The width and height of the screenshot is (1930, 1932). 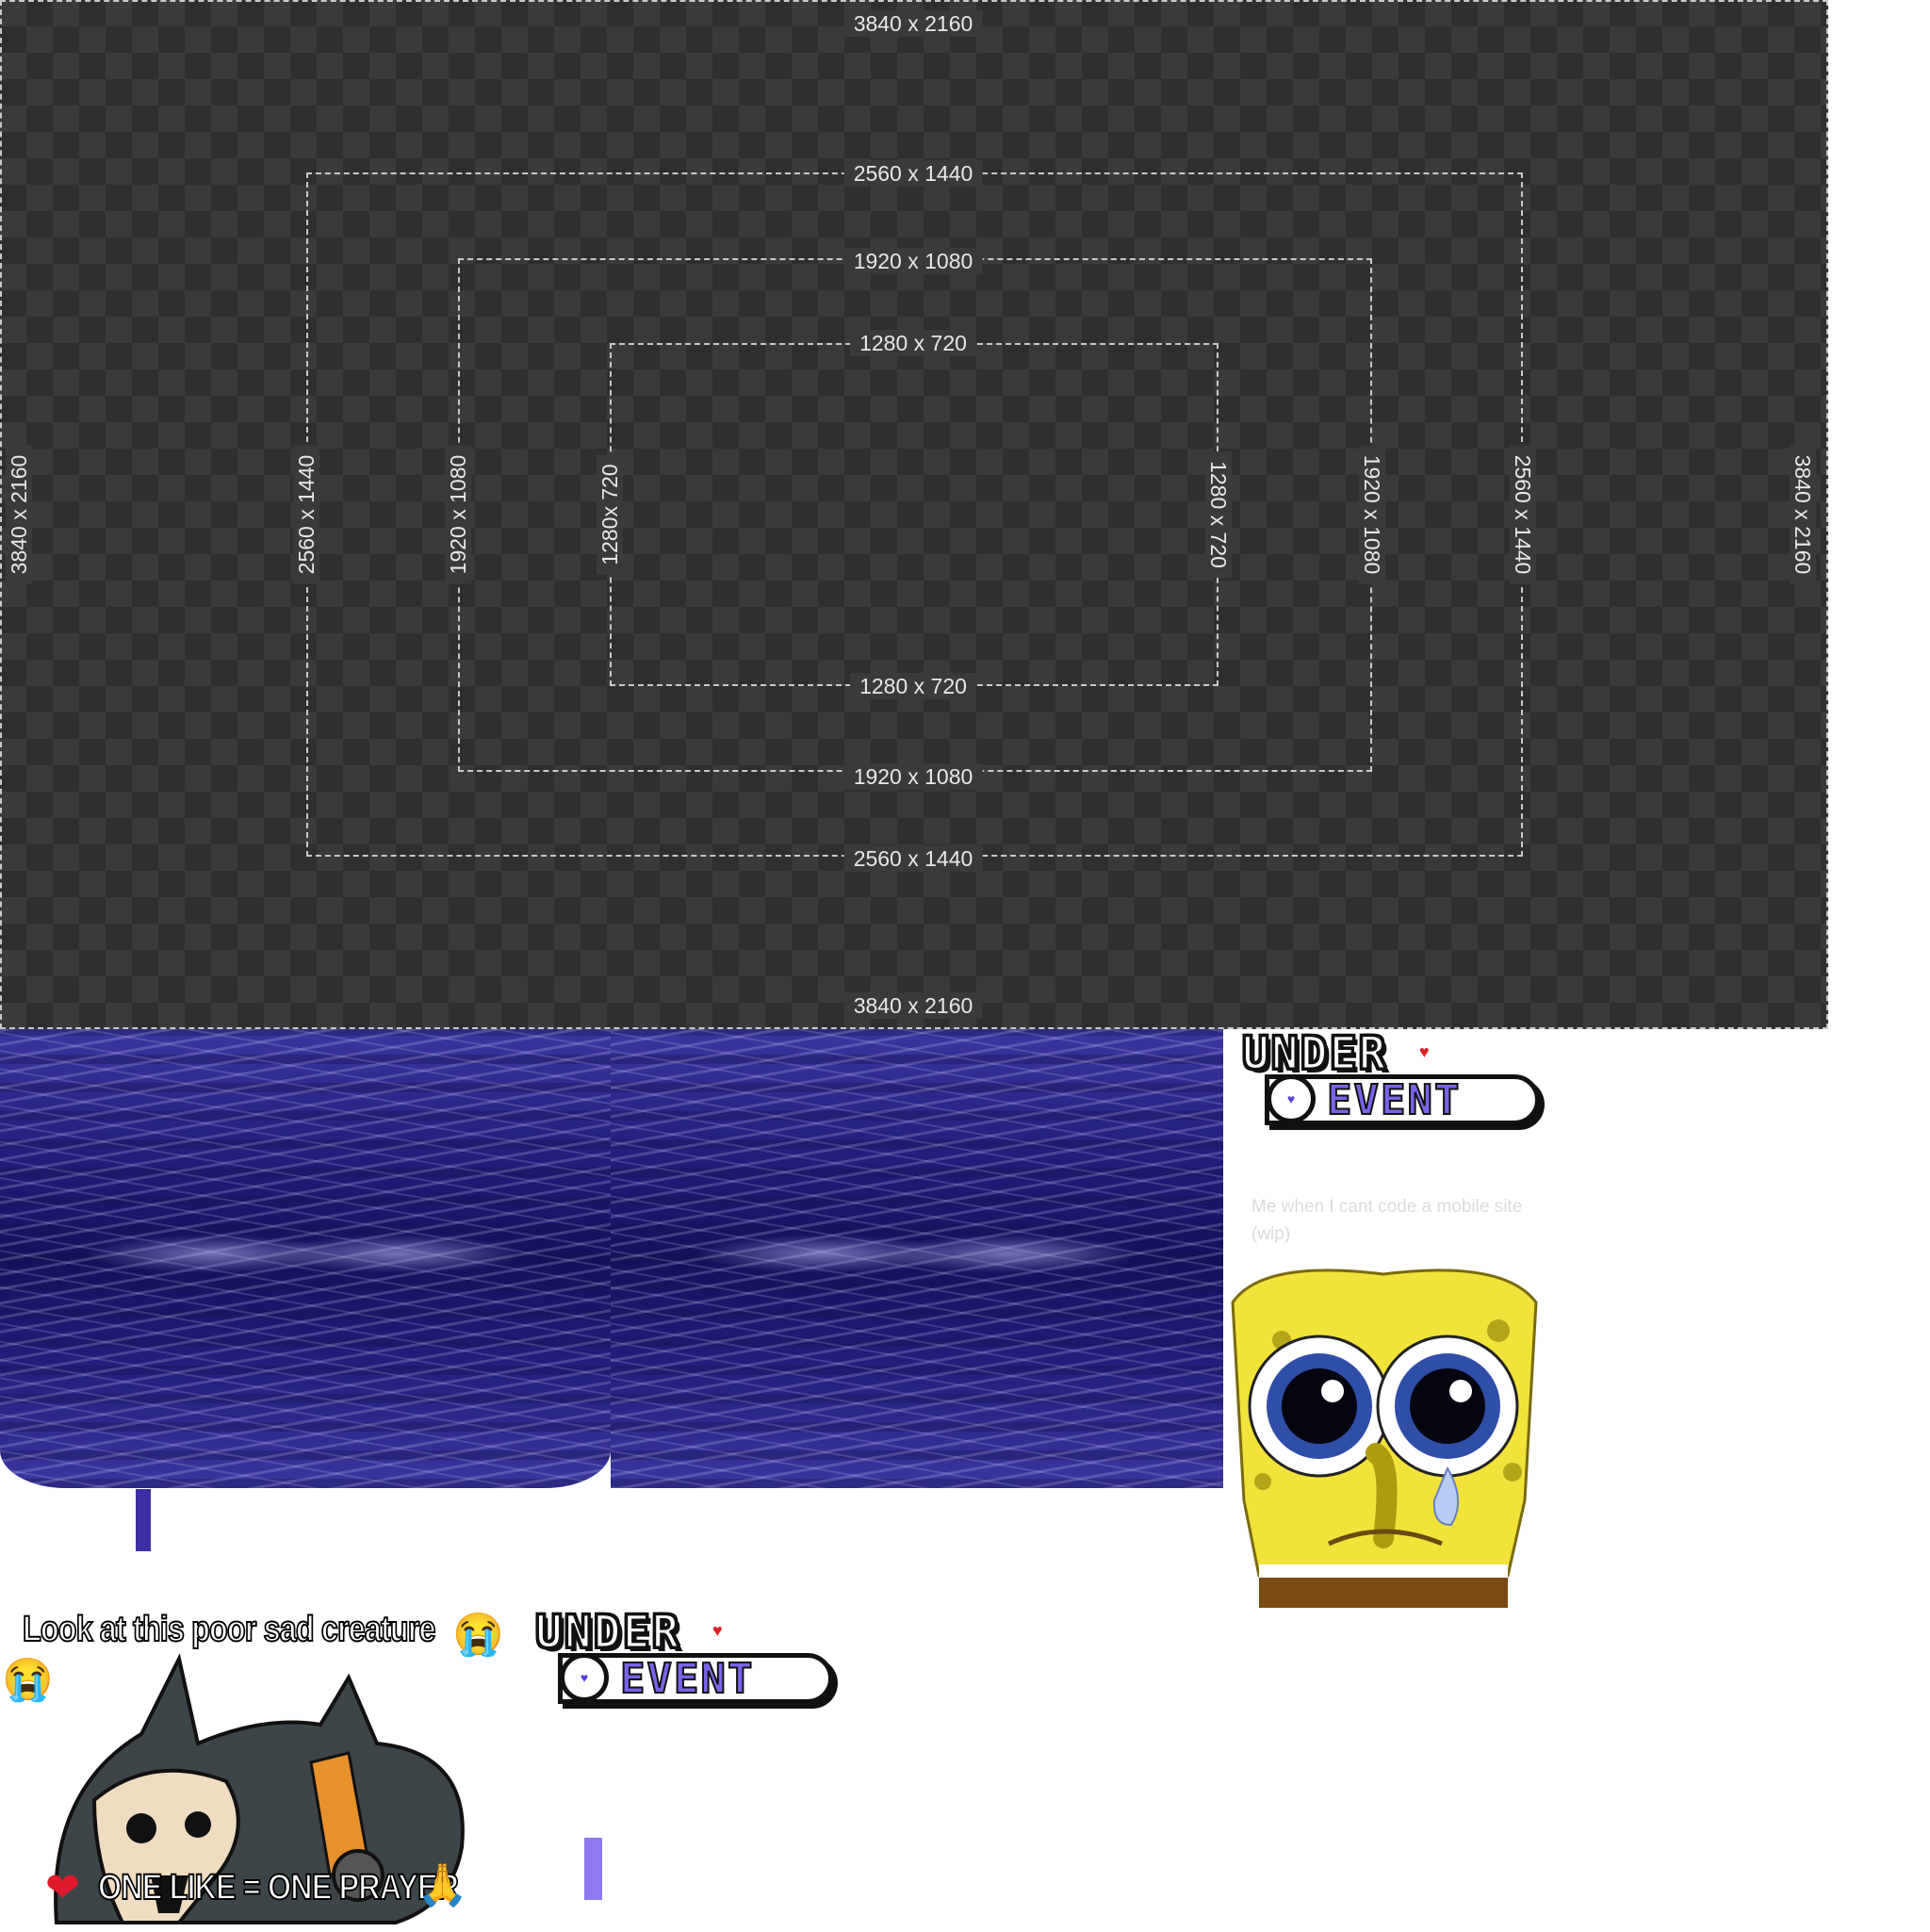 What do you see at coordinates (478, 1635) in the screenshot?
I see `crying-emoji-icon: 😭` at bounding box center [478, 1635].